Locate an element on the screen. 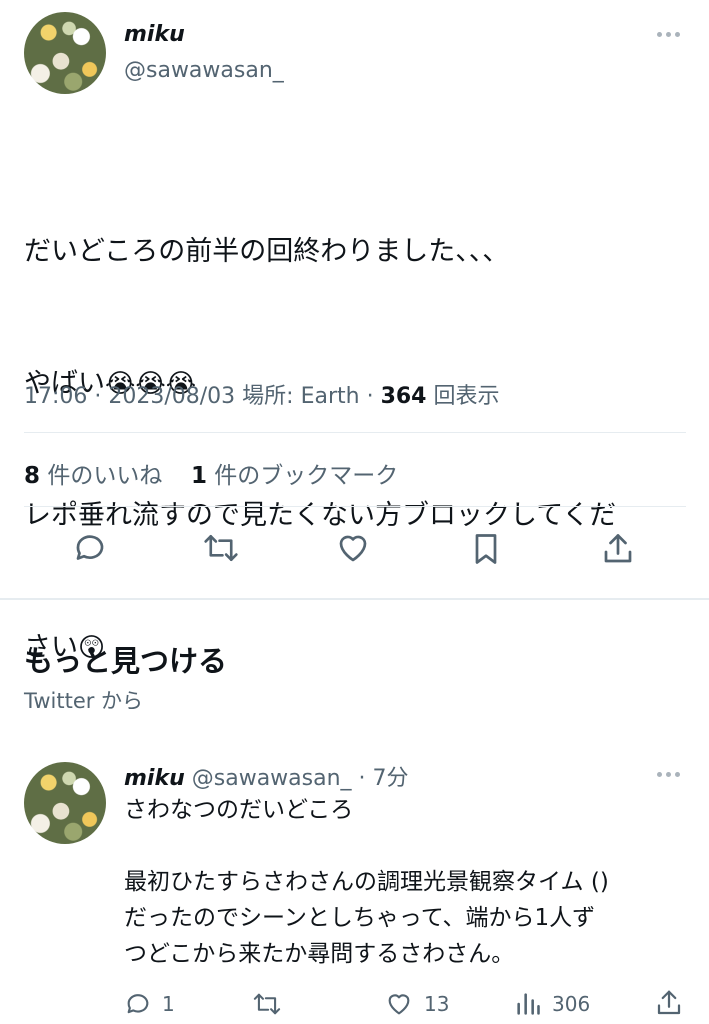  reply-header: miku @sawawasan_ · 7分 is located at coordinates (266, 776).